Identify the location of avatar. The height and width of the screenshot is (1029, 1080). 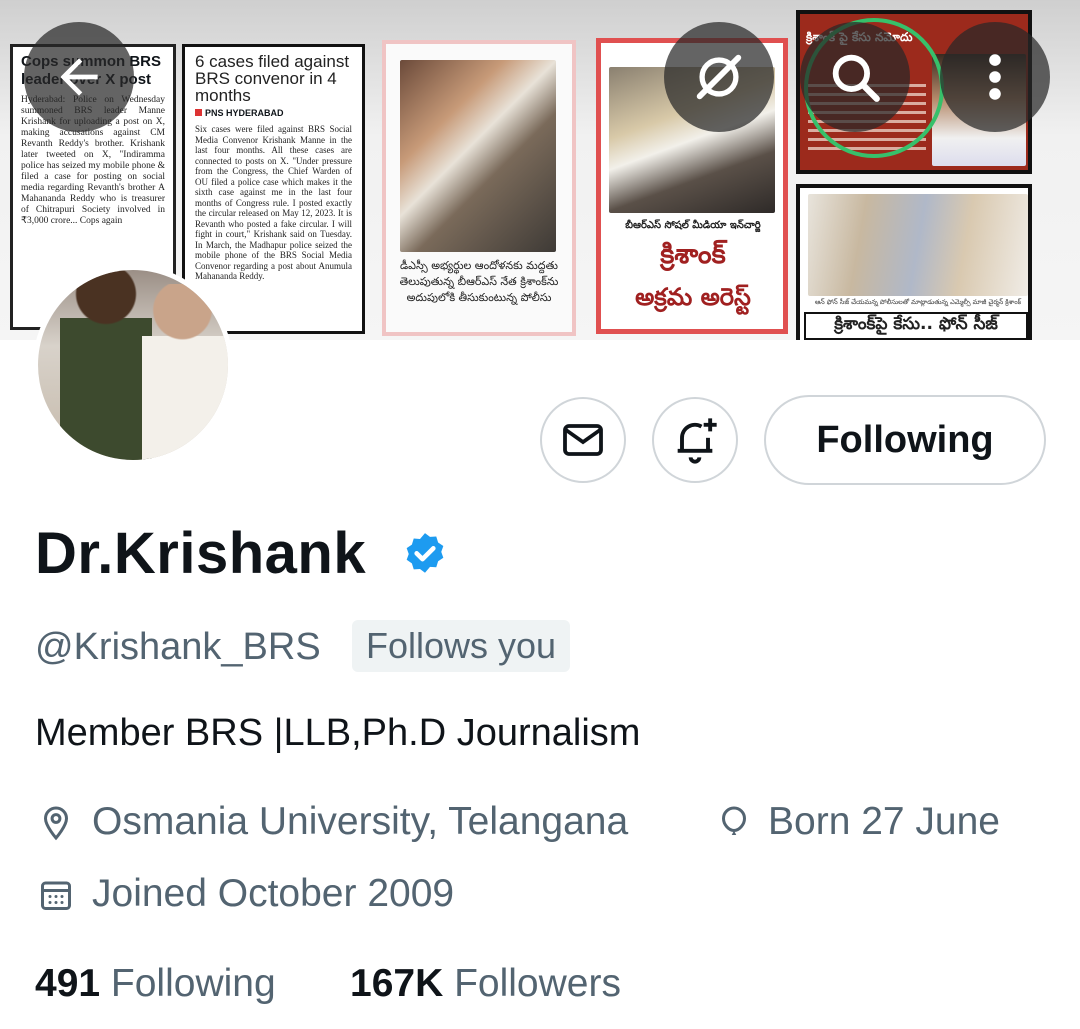
(133, 365).